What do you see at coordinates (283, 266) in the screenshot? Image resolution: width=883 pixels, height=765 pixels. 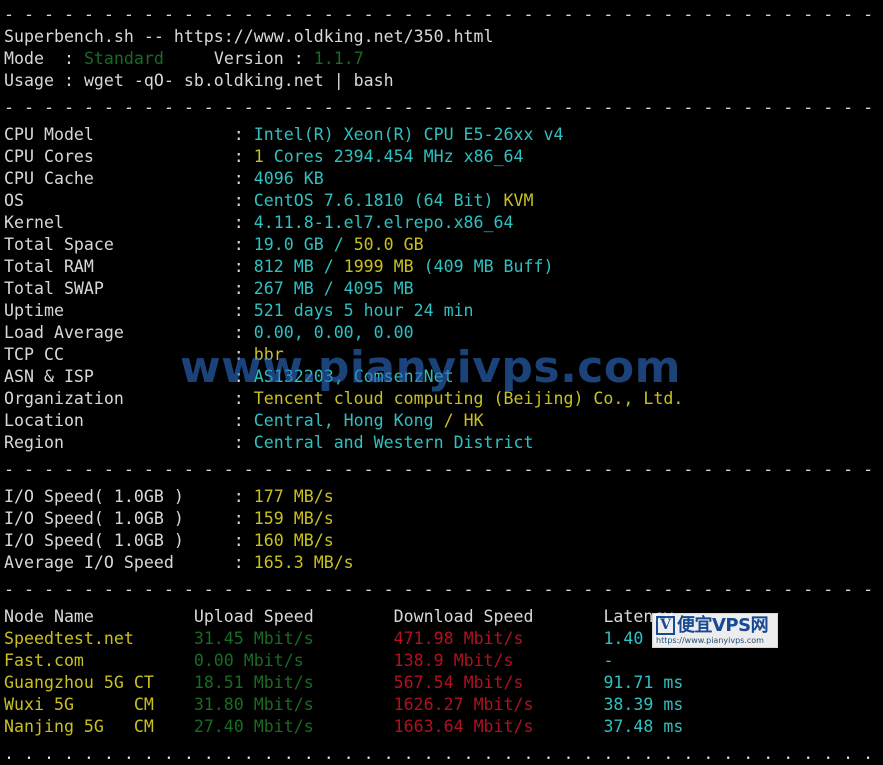 I see `sysinfo-value-0: 812 MB` at bounding box center [283, 266].